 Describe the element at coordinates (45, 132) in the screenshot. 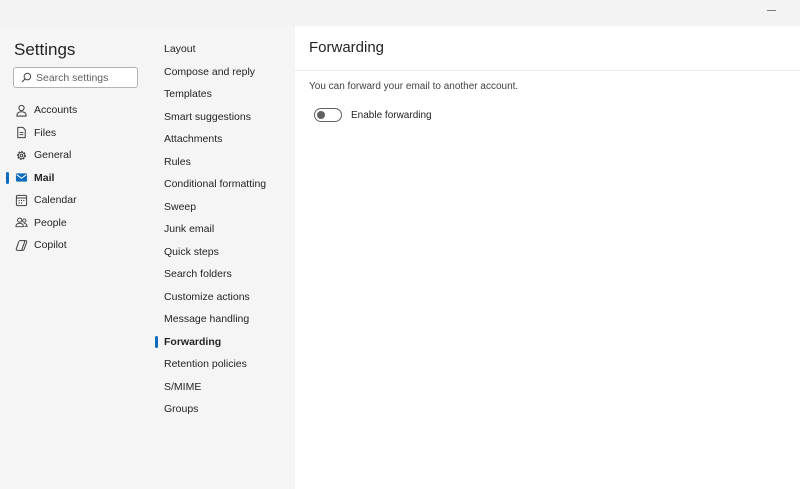

I see `sidebar-item-label: Files` at that location.